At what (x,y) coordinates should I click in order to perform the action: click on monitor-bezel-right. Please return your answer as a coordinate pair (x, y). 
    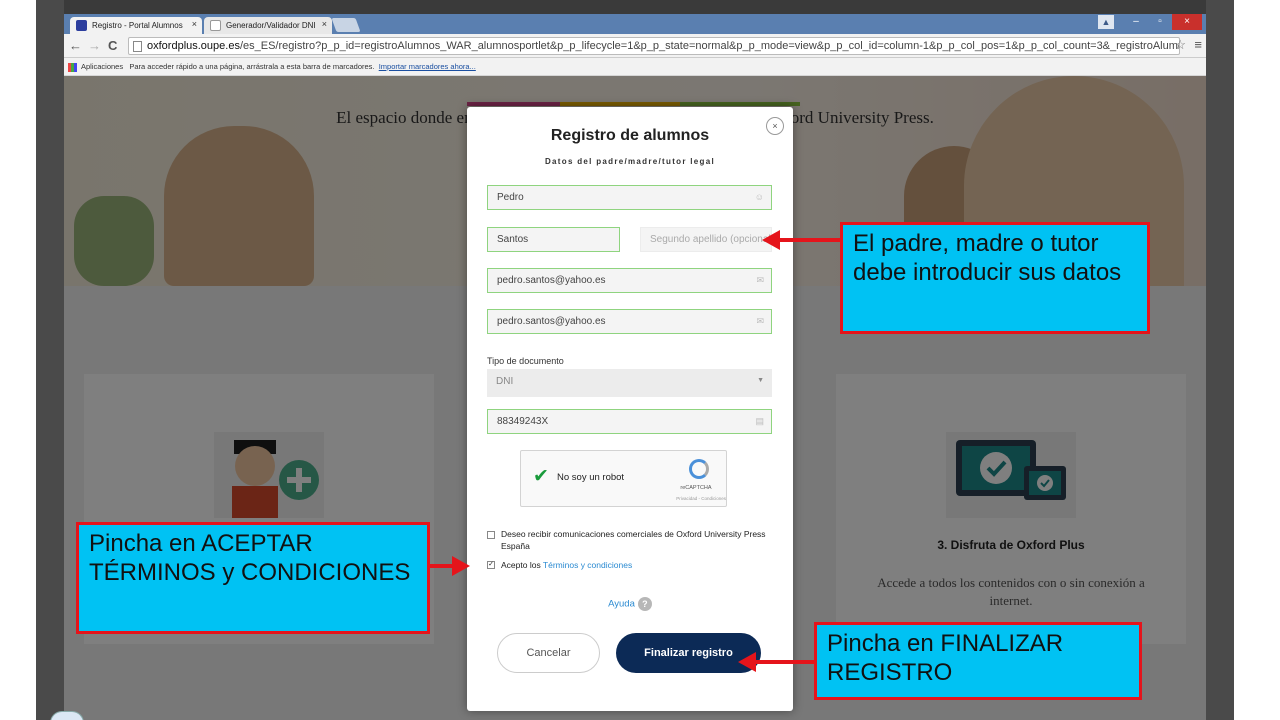
    Looking at the image, I should click on (1220, 360).